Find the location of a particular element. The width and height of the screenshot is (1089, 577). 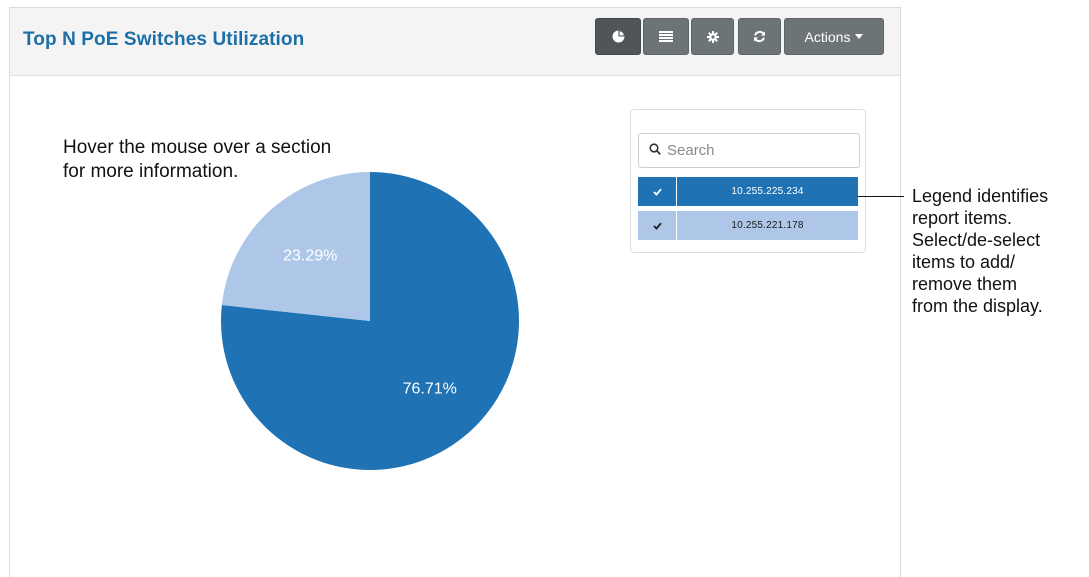

settings-button is located at coordinates (712, 36).